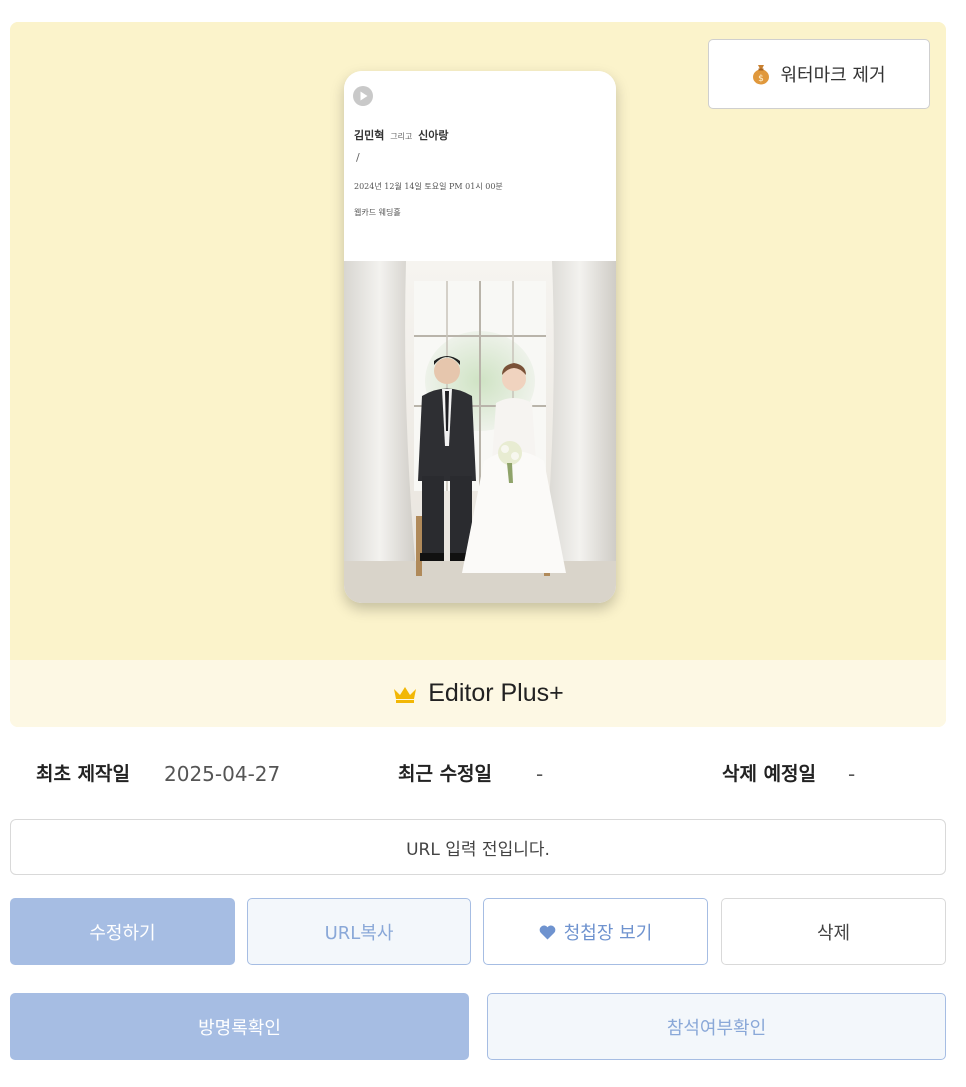 Image resolution: width=966 pixels, height=1087 pixels. I want to click on plan-badge: Editor Plus+, so click(478, 693).